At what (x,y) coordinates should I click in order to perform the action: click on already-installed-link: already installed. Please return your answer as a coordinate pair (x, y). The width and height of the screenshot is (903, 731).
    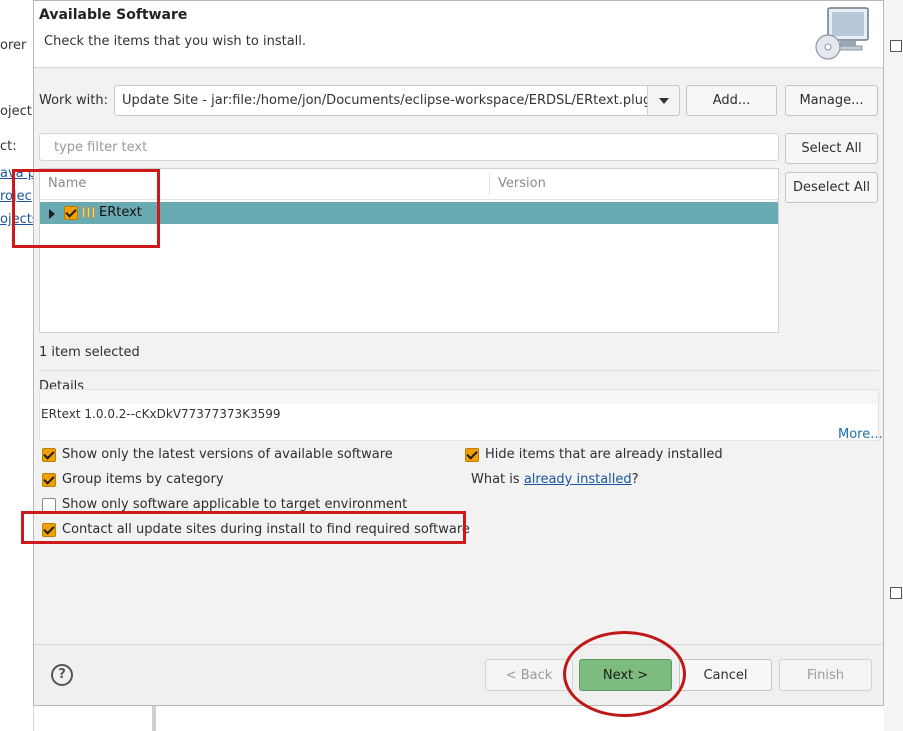
    Looking at the image, I should click on (578, 479).